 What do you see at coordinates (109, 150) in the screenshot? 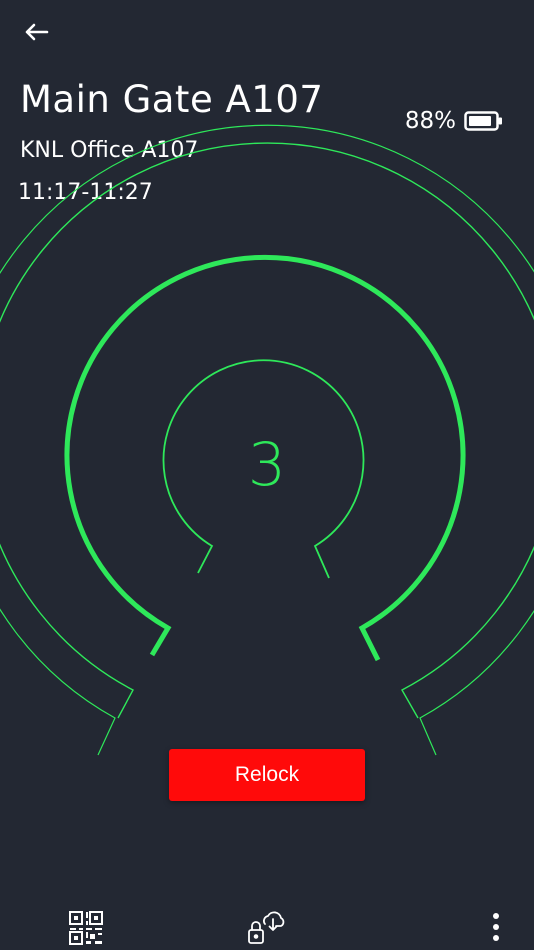
I see `location-name: KNL Office A107` at bounding box center [109, 150].